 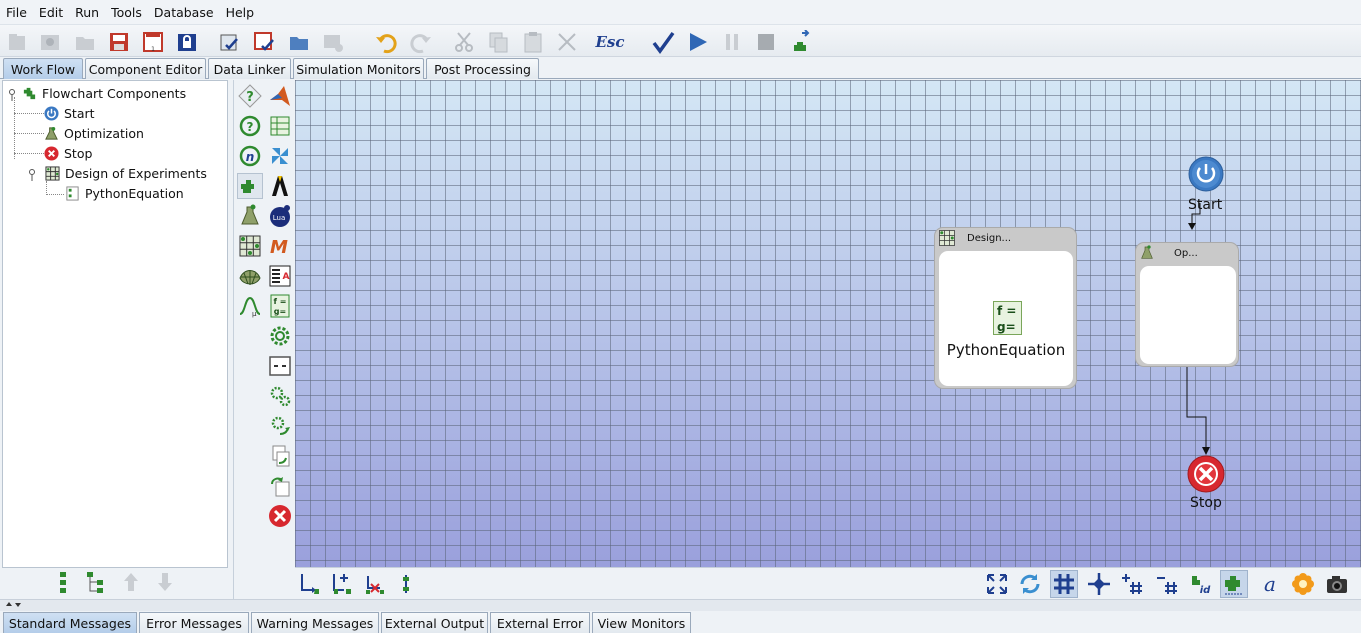 I want to click on menu-help: Help, so click(x=240, y=12).